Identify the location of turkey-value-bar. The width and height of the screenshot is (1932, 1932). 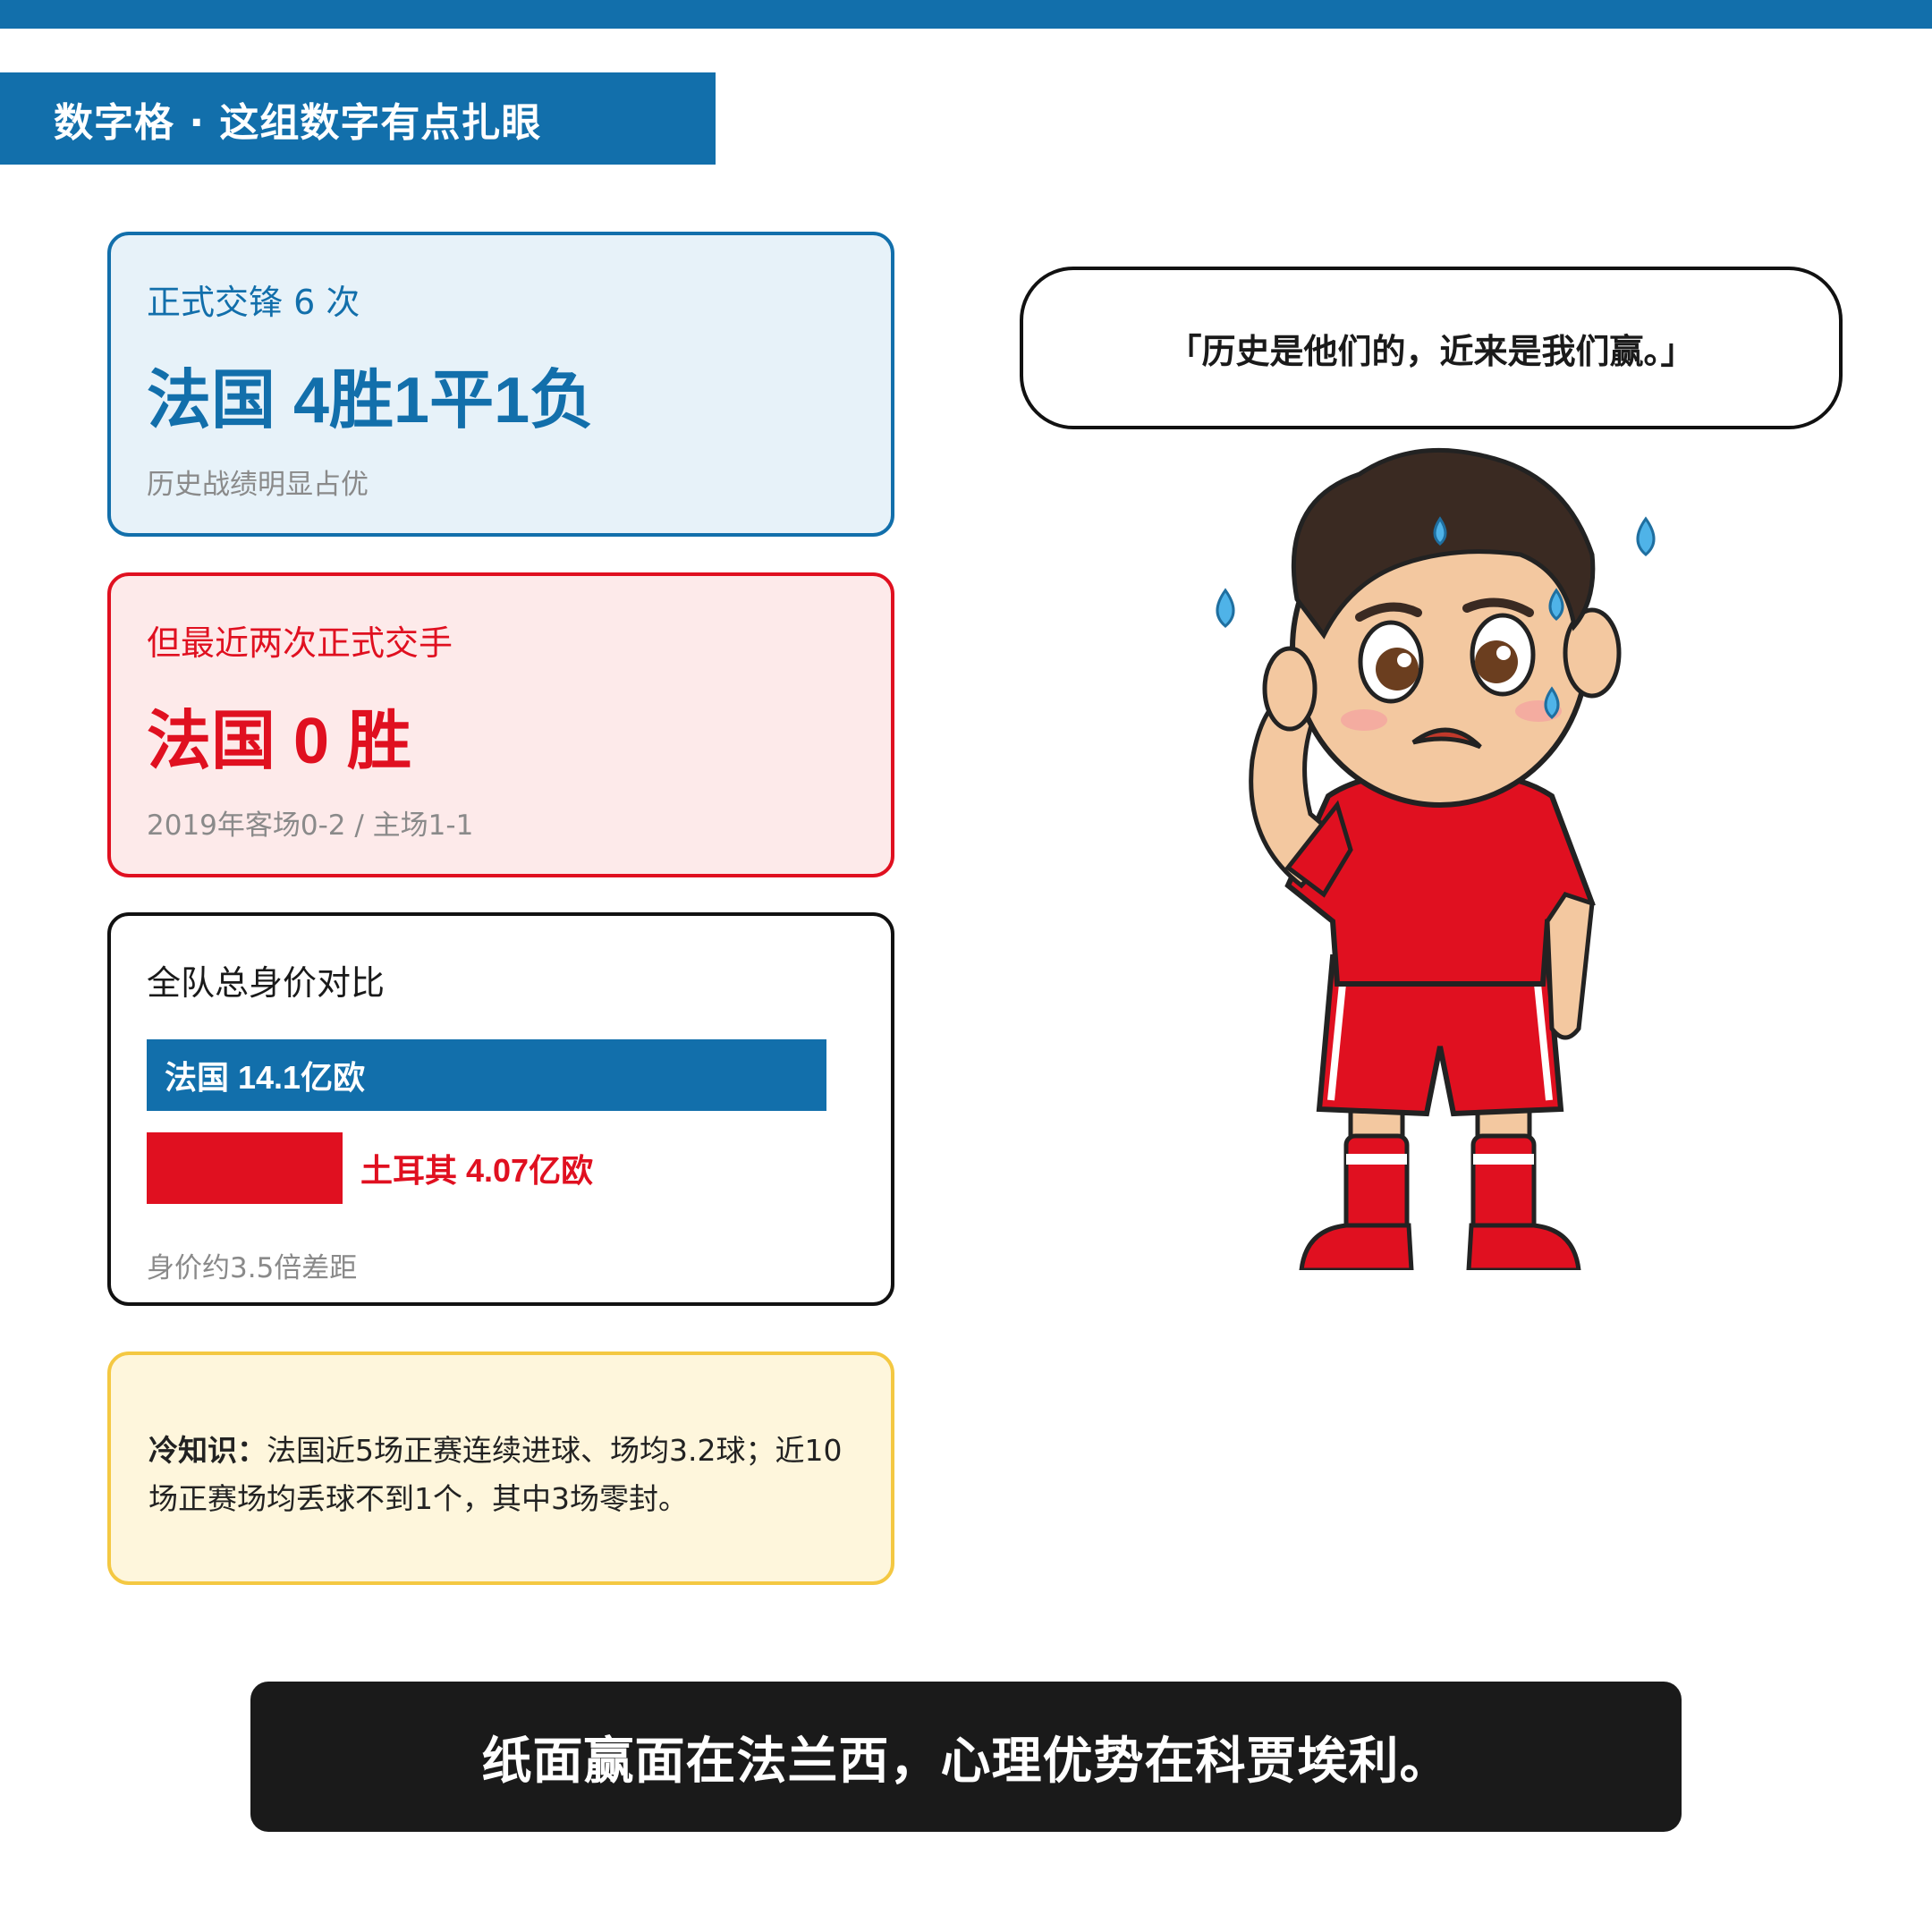
(245, 1168).